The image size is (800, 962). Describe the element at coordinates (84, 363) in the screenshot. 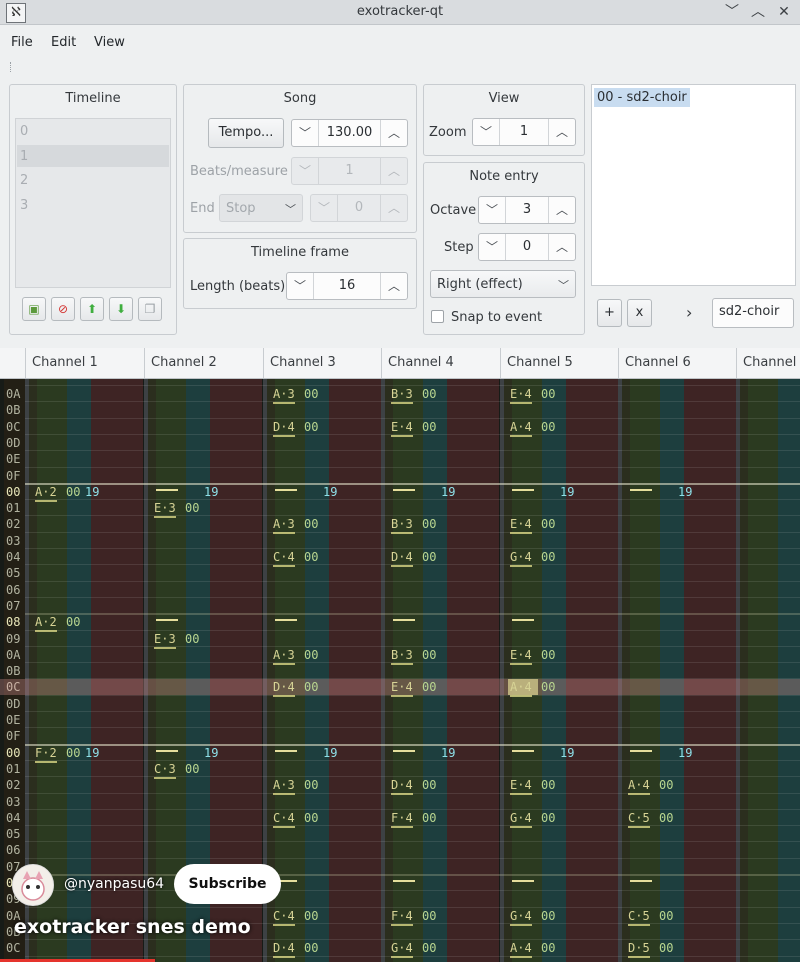

I see `channel-header-1: Channel 1` at that location.